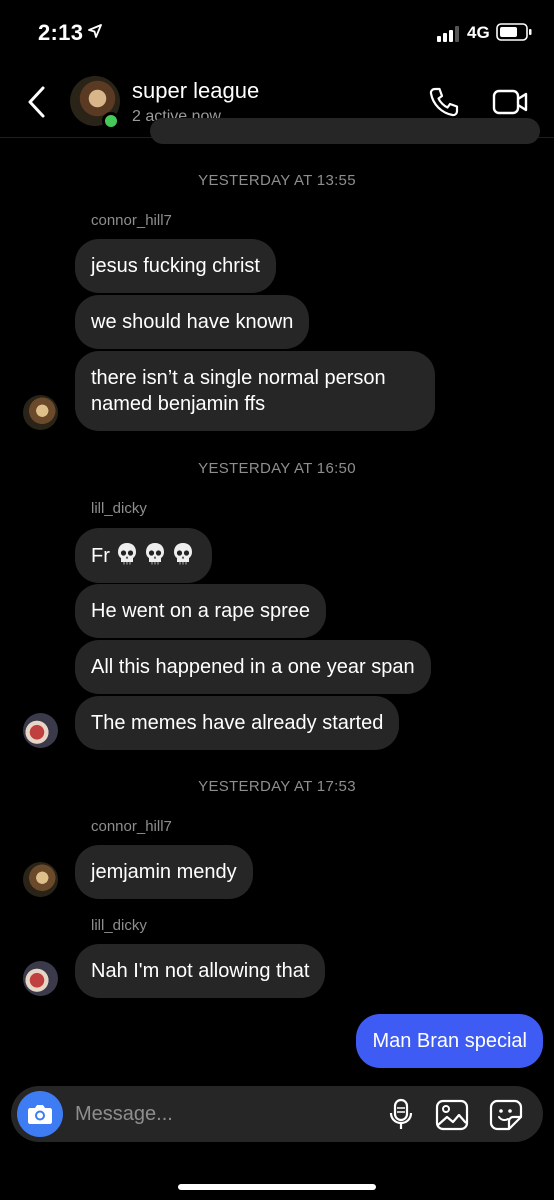  I want to click on message-bubble: jemjamin mendy, so click(164, 872).